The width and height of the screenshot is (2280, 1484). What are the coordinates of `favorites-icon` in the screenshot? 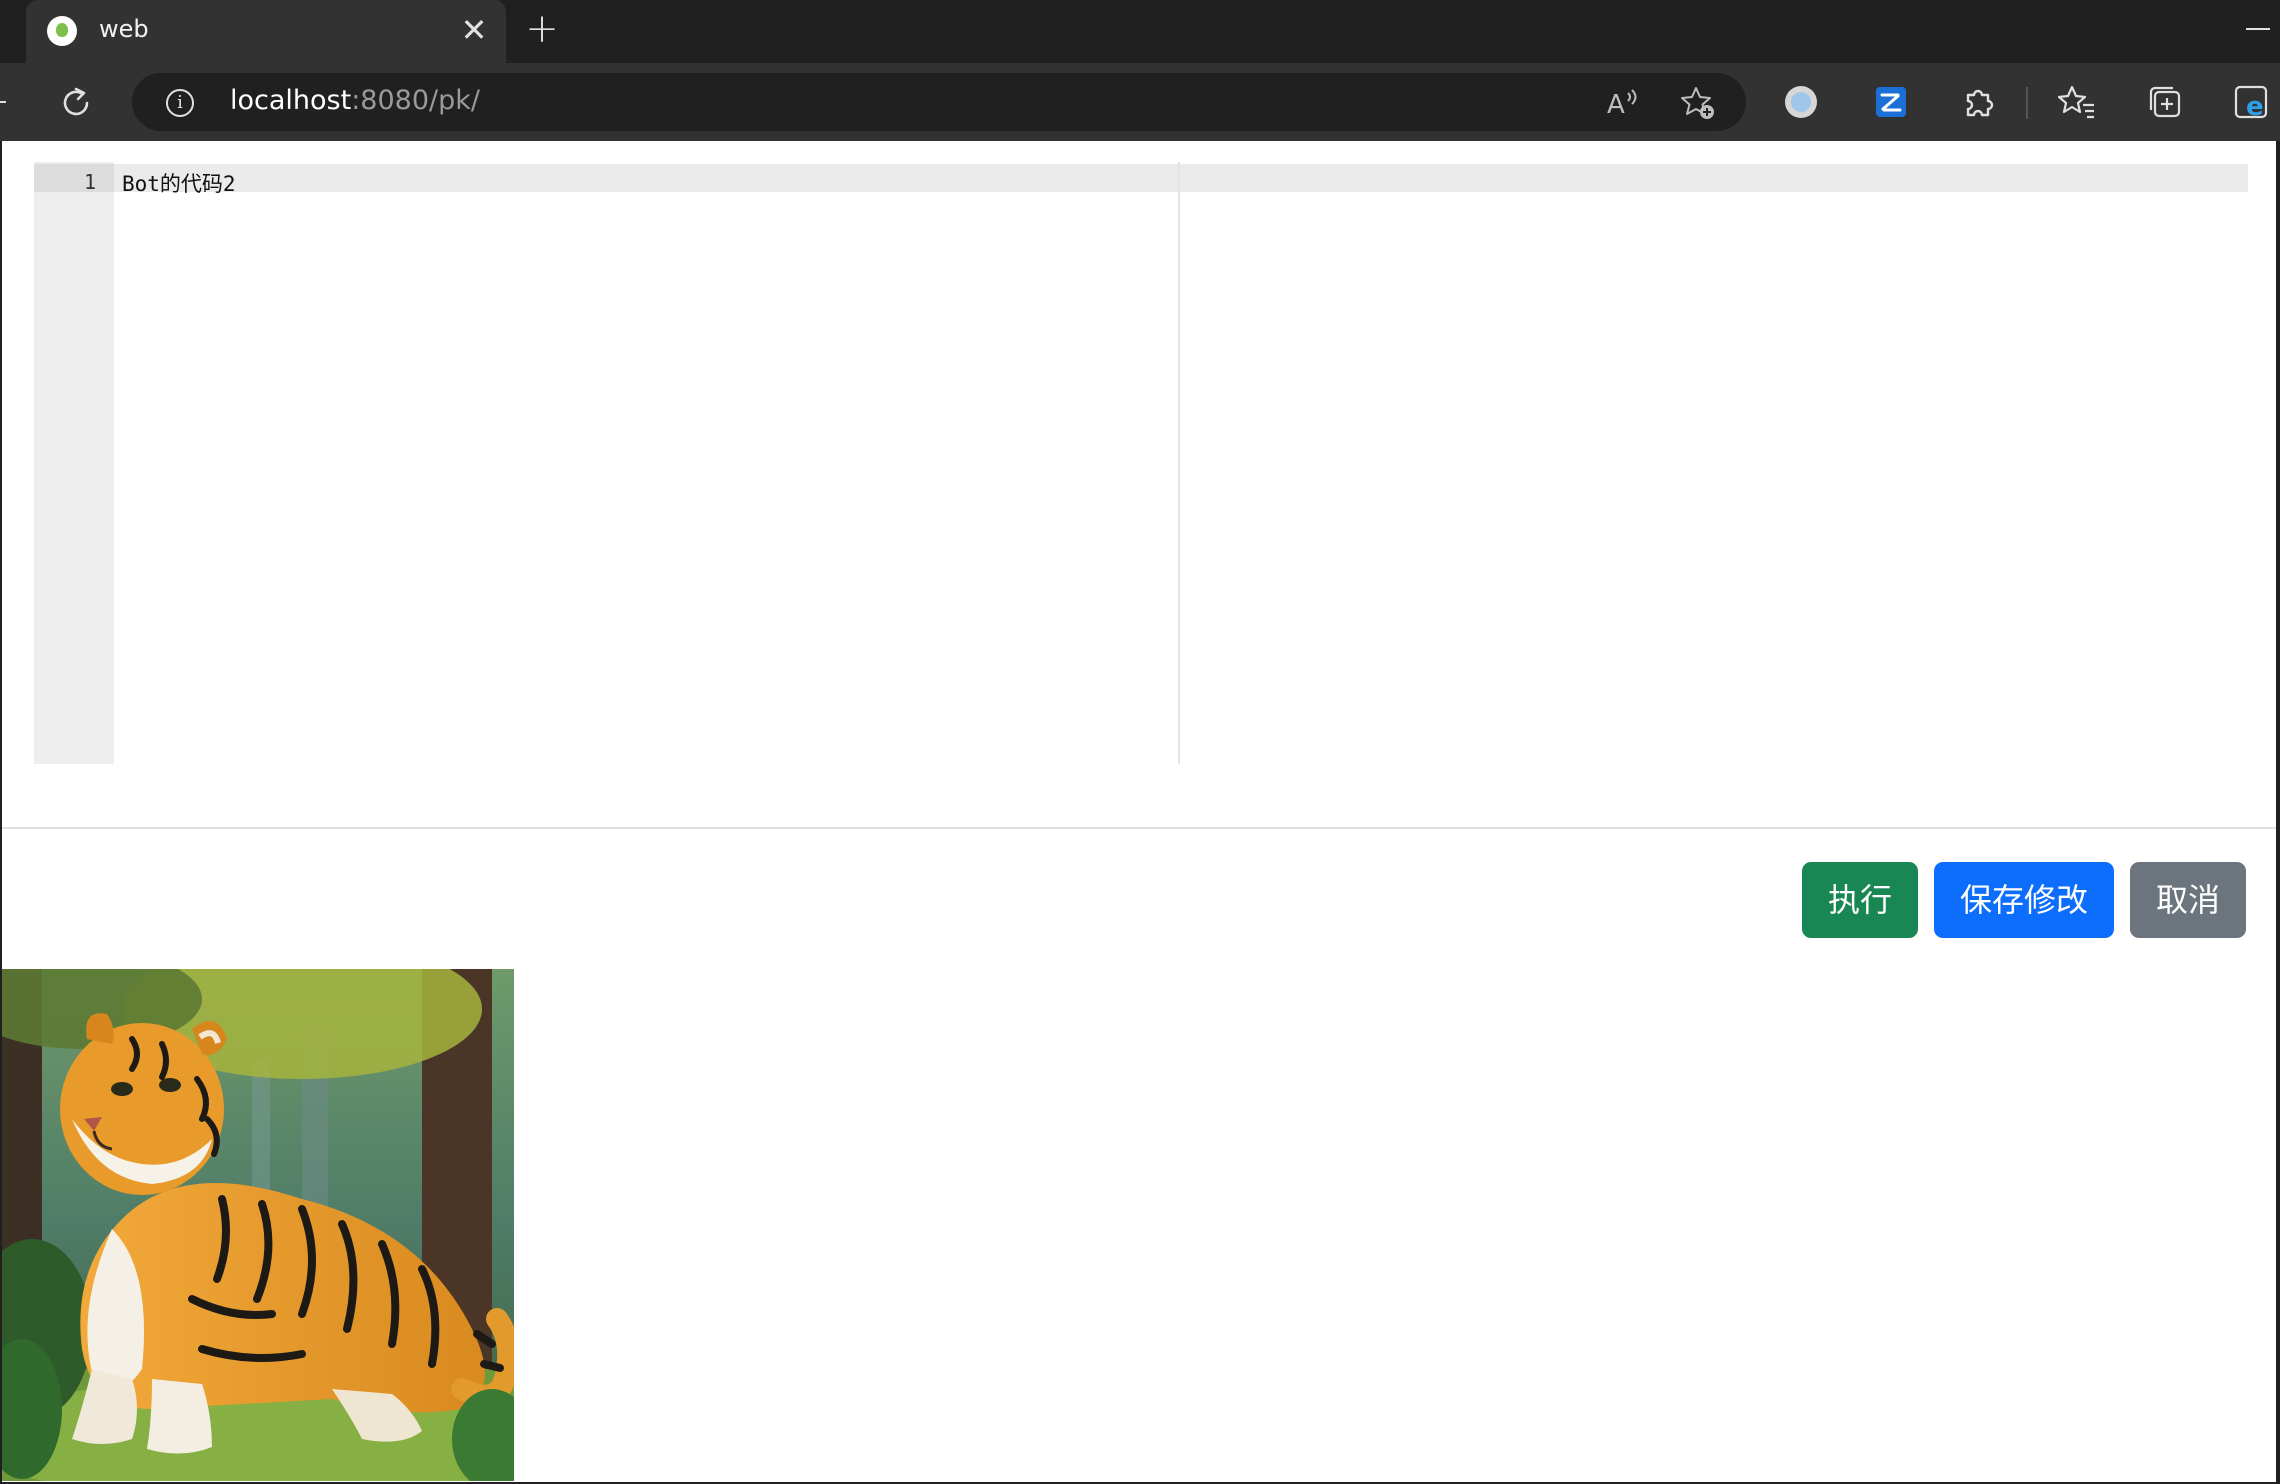 It's located at (2077, 102).